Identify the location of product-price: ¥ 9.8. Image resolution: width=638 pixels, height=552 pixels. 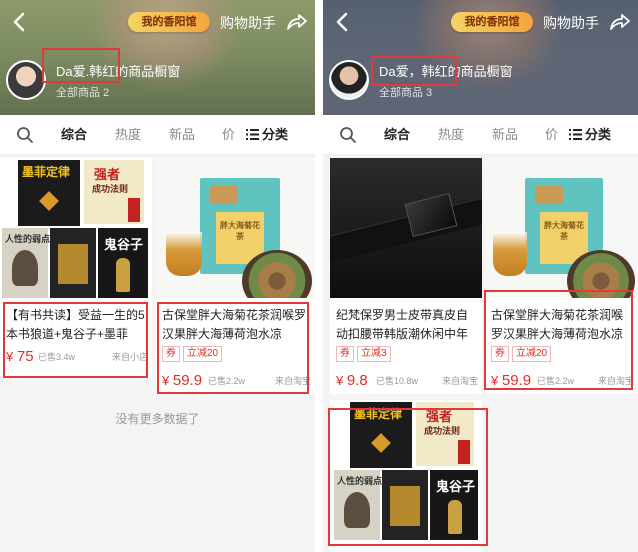
(352, 381).